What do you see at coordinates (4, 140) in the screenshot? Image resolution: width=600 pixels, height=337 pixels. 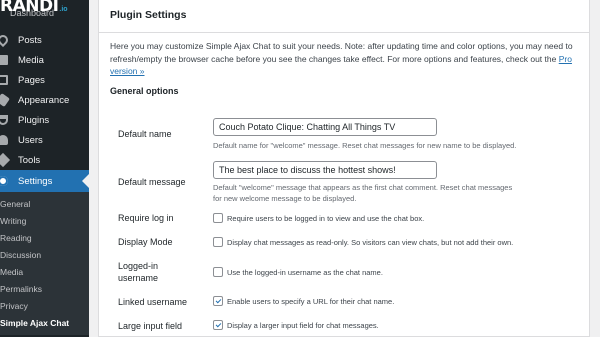 I see `users-icon` at bounding box center [4, 140].